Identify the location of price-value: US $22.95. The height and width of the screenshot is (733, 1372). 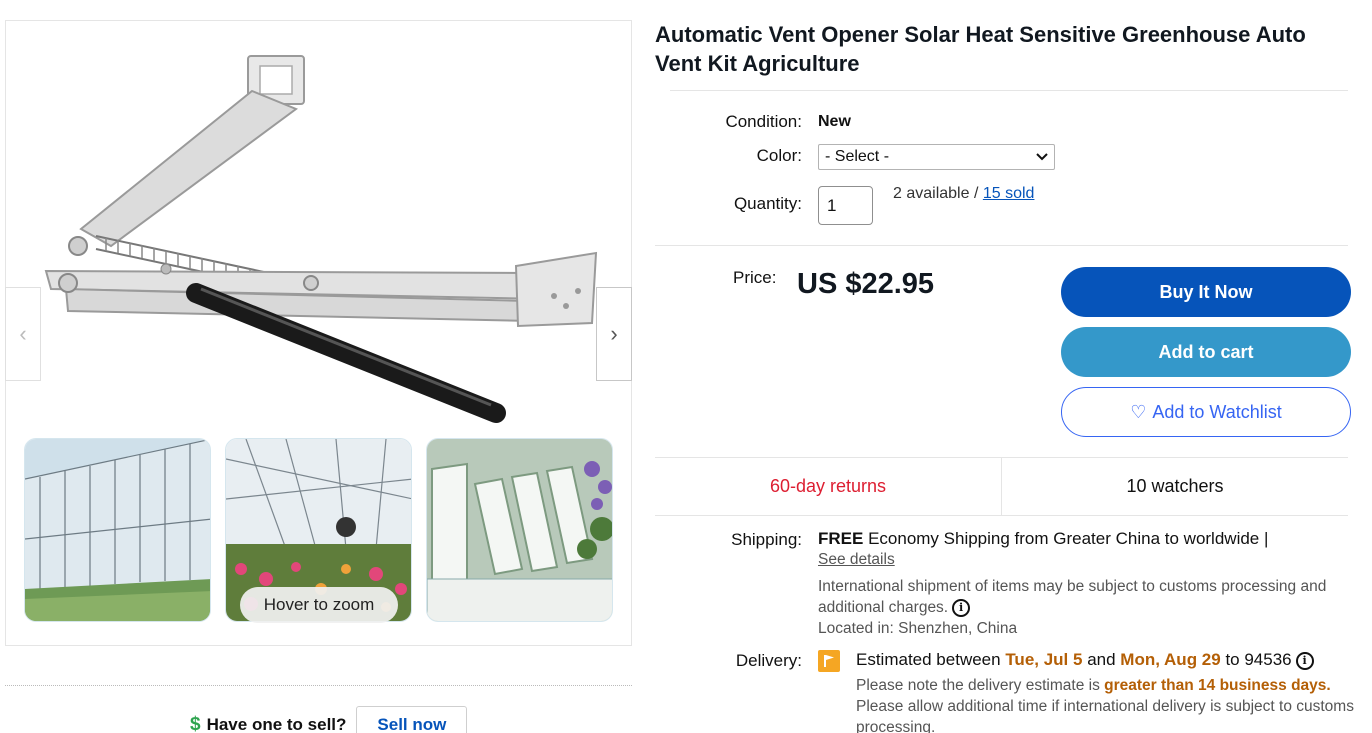
(866, 284).